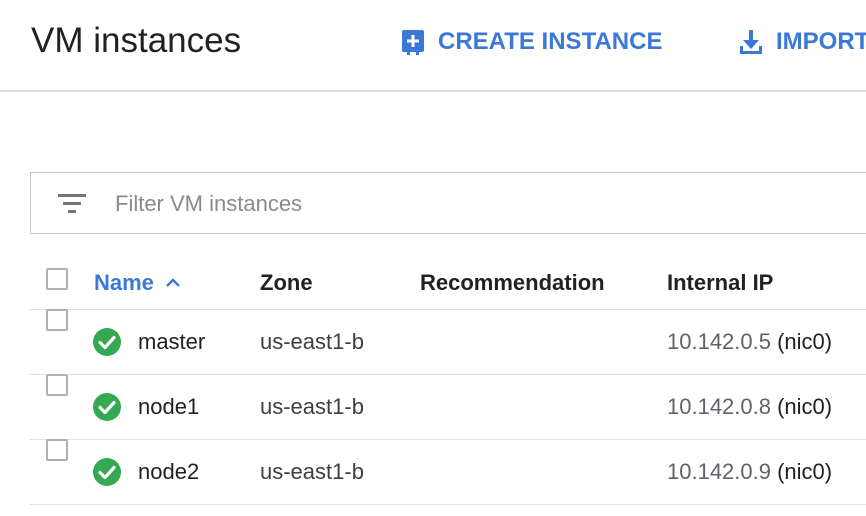  What do you see at coordinates (719, 341) in the screenshot?
I see `ip-address: 10.142.0.5` at bounding box center [719, 341].